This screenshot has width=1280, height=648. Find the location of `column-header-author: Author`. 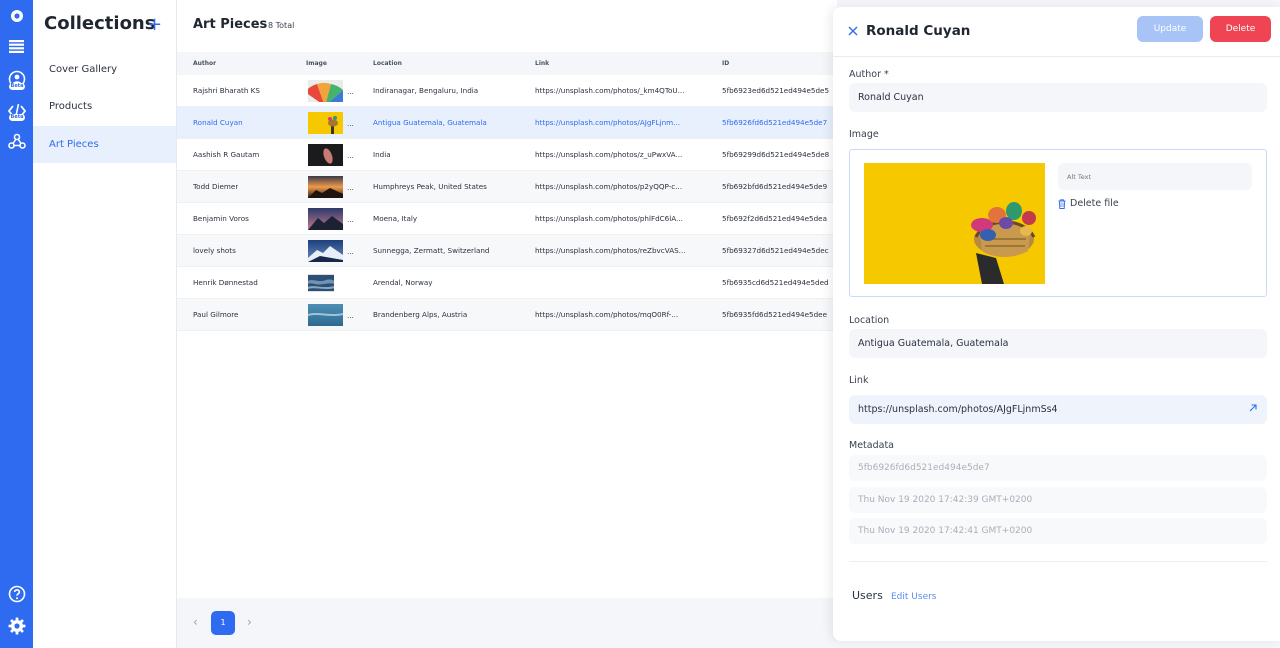

column-header-author: Author is located at coordinates (204, 63).